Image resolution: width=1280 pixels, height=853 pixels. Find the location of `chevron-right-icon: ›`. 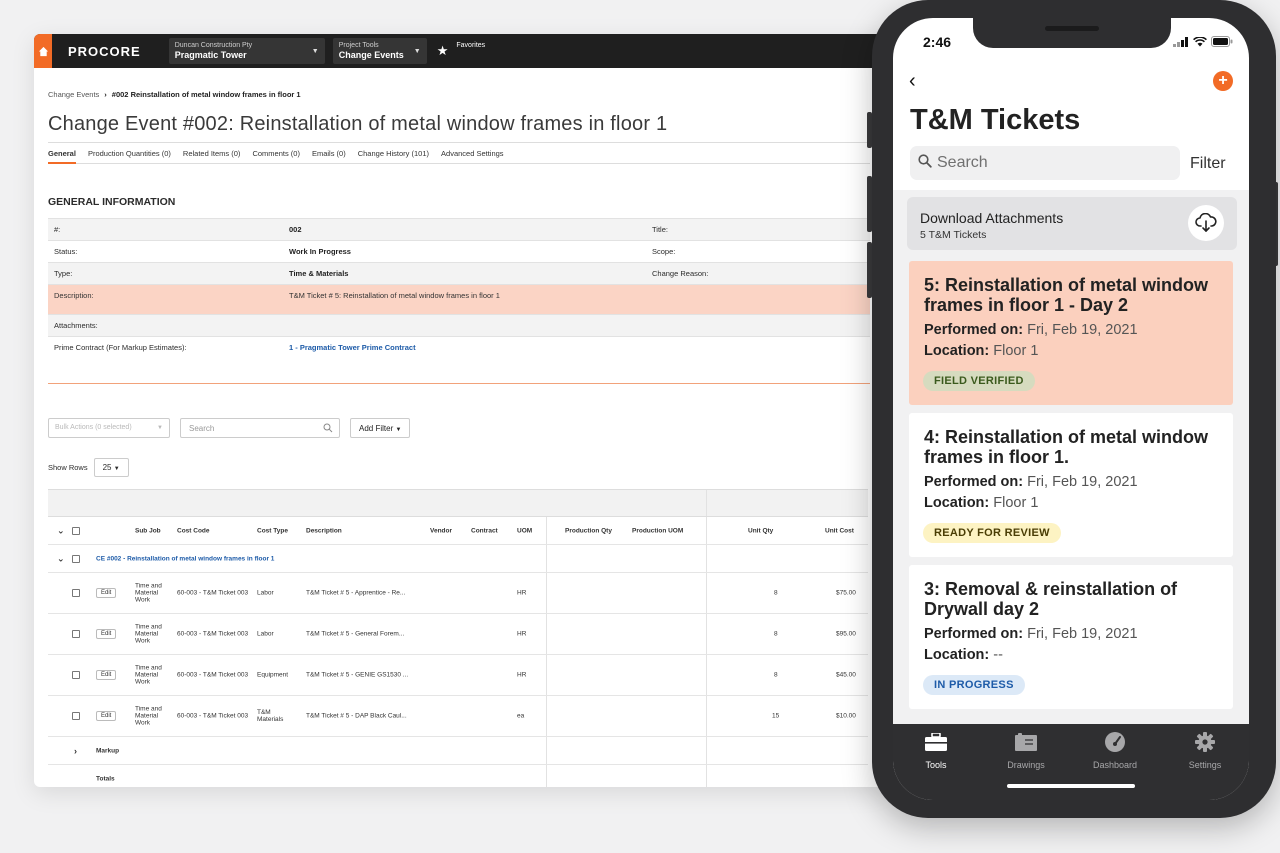

chevron-right-icon: › is located at coordinates (75, 751).